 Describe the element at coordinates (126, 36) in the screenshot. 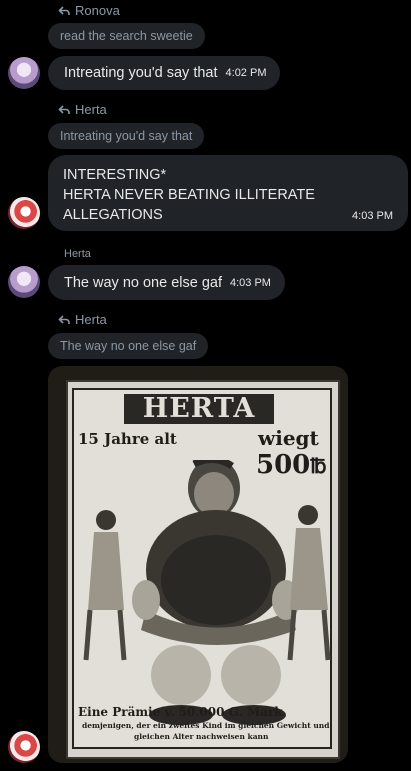

I see `quoted-message: read the search sweetie` at that location.